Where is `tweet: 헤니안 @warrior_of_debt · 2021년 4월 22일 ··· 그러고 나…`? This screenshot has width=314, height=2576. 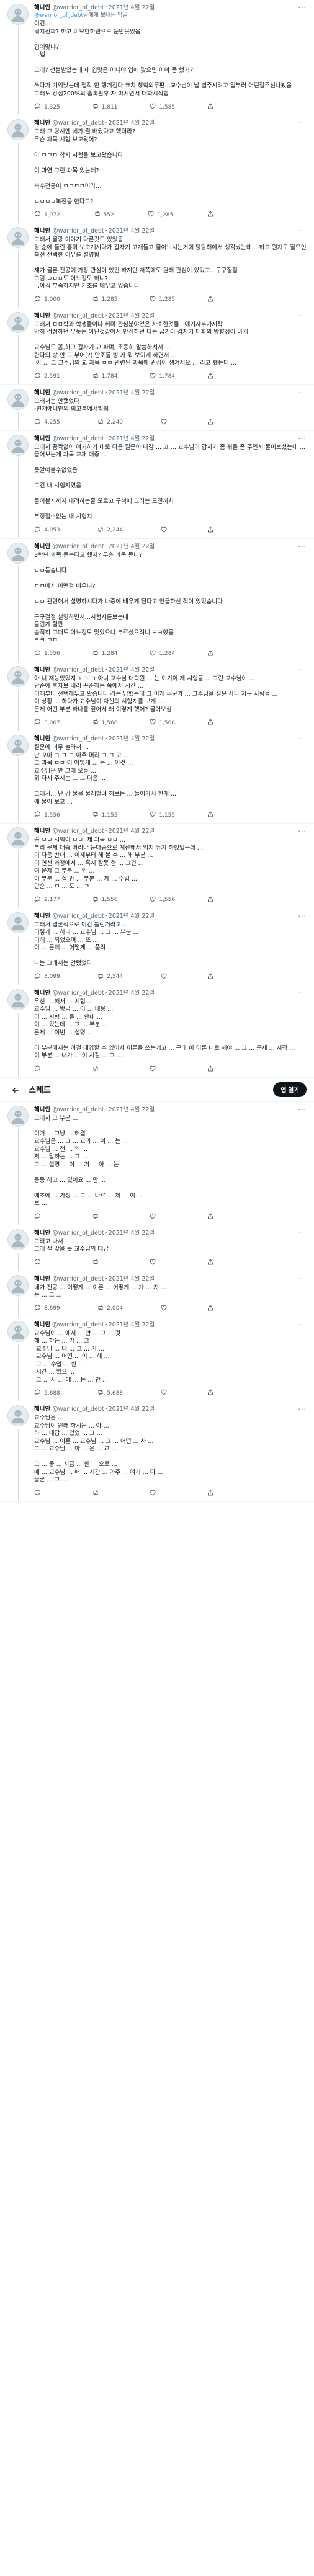 tweet: 헤니안 @warrior_of_debt · 2021년 4월 22일 ··· 그러고 나… is located at coordinates (157, 1248).